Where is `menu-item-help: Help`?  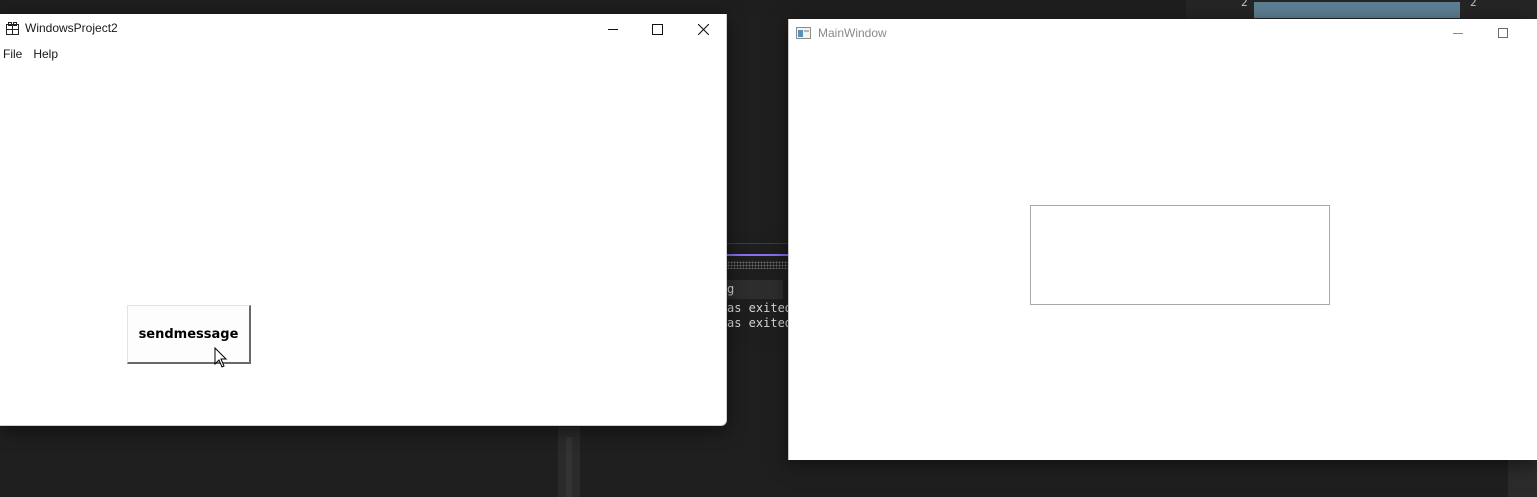 menu-item-help: Help is located at coordinates (46, 54).